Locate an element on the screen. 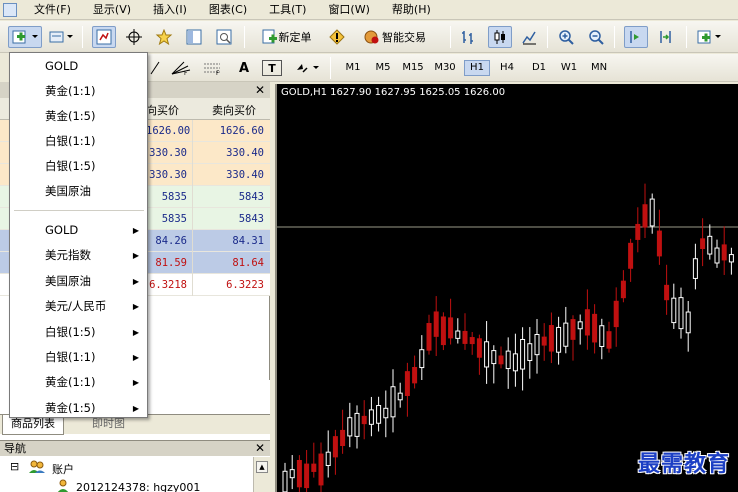 The image size is (738, 492). text-tool-button: A is located at coordinates (244, 68).